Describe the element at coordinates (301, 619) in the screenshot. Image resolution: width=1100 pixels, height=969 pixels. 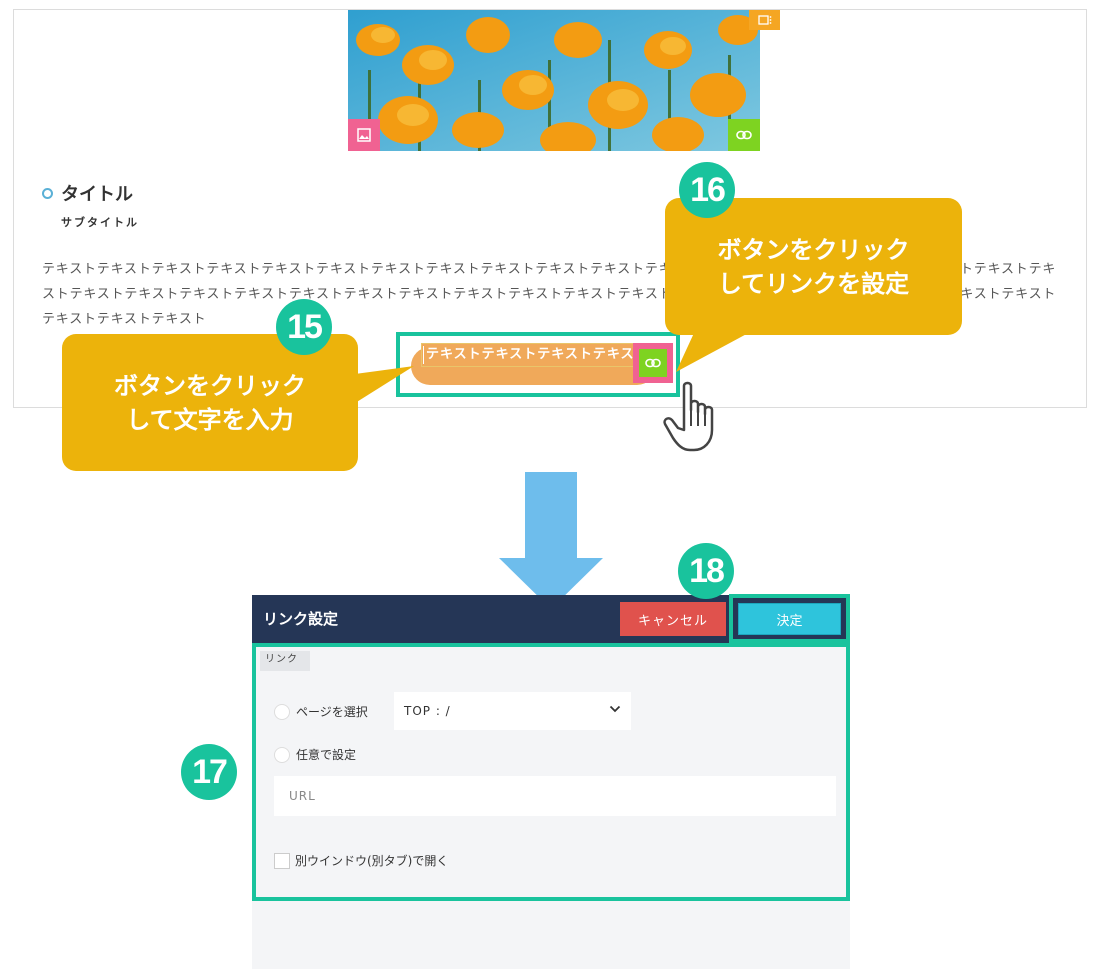
I see `dialog-title: リンク設定` at that location.